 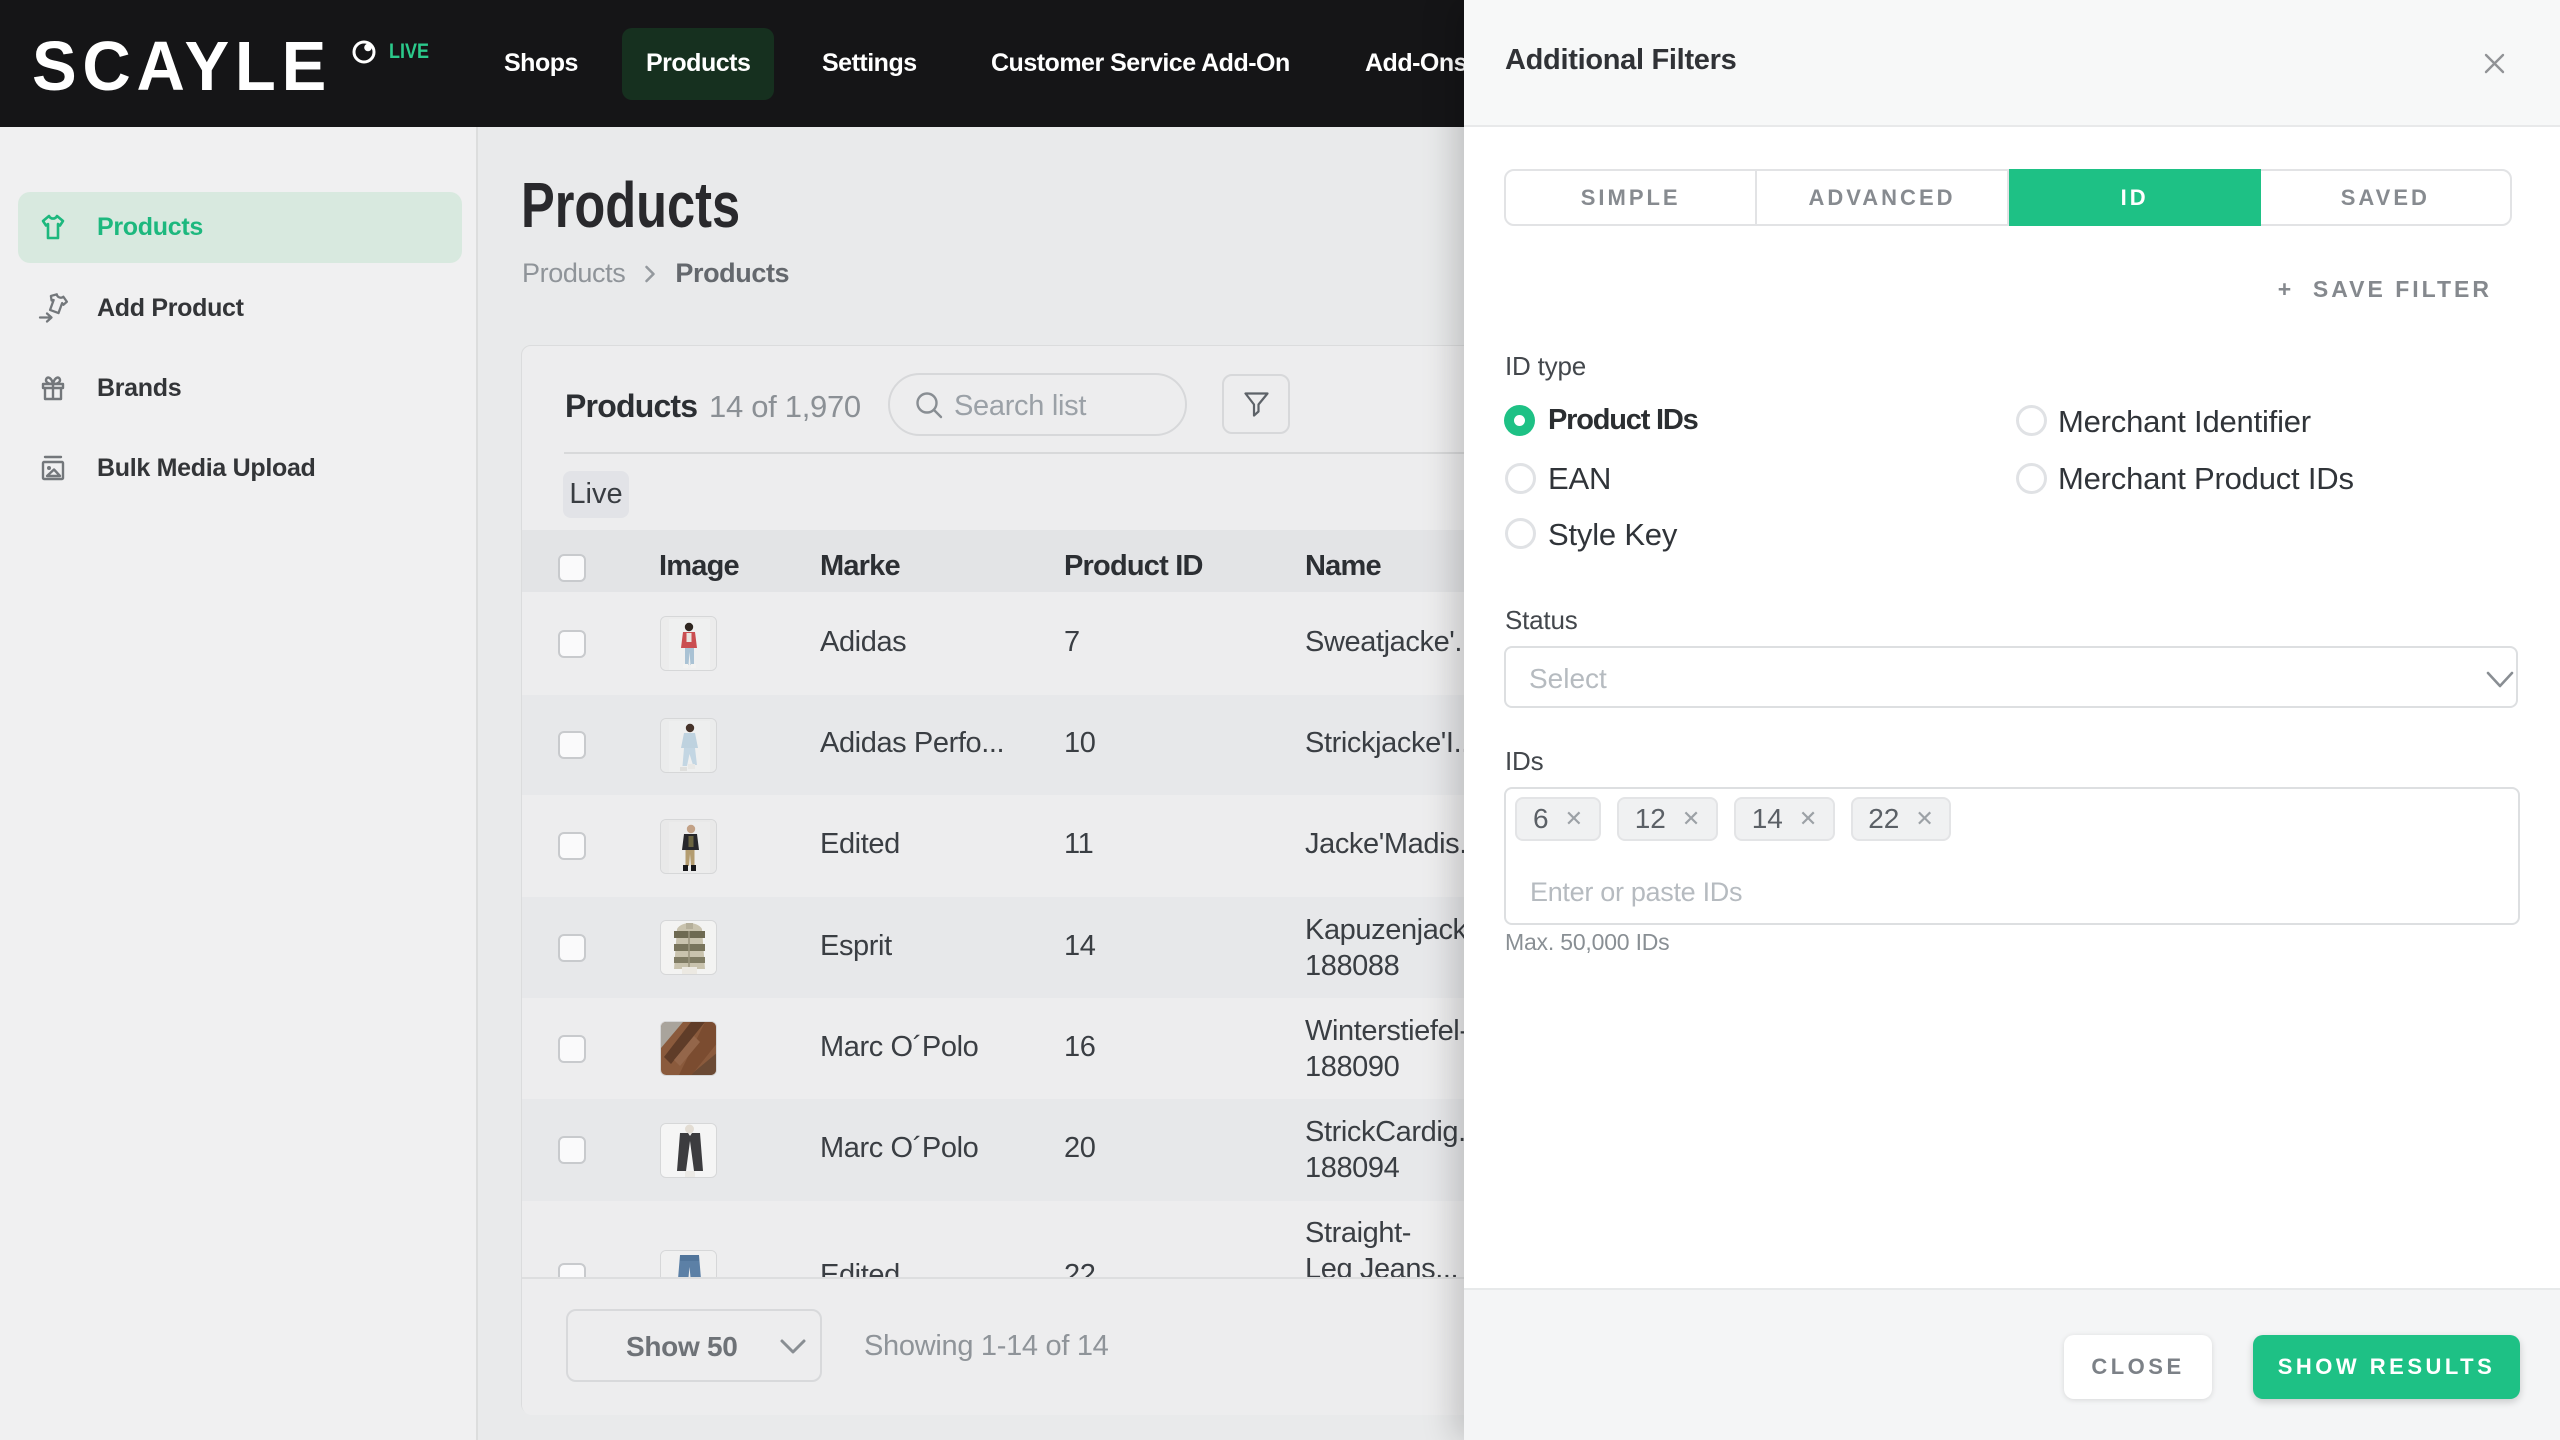 I want to click on svg-text: LIVE, so click(x=409, y=51).